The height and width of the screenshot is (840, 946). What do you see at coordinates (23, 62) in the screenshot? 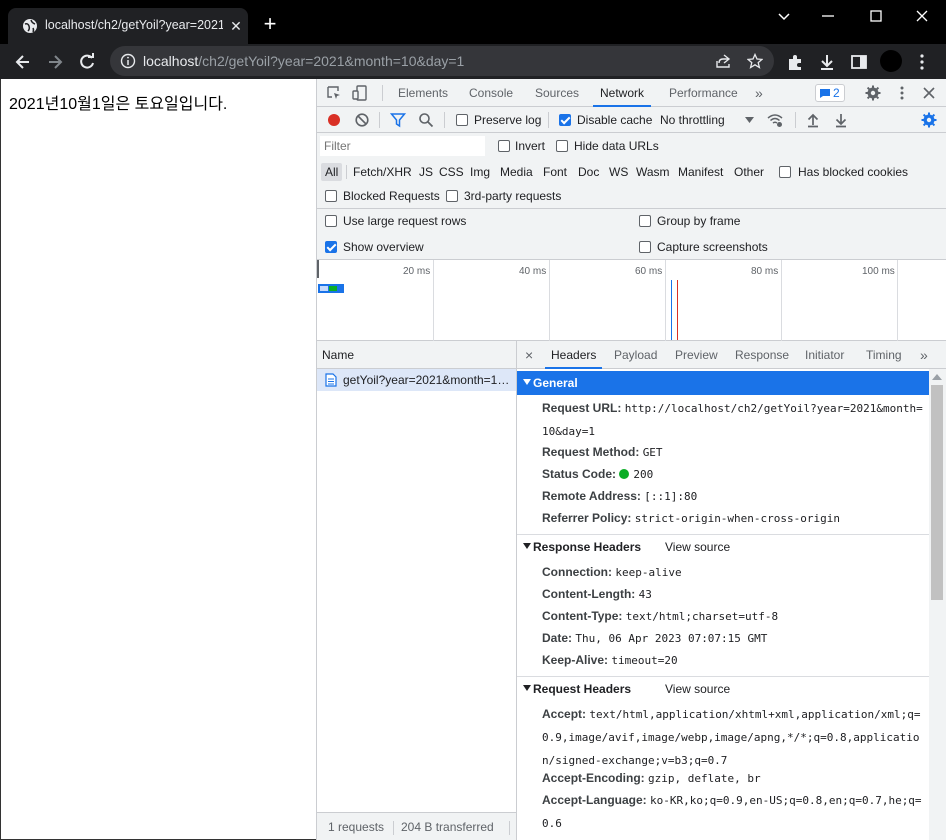
I see `back-icon` at bounding box center [23, 62].